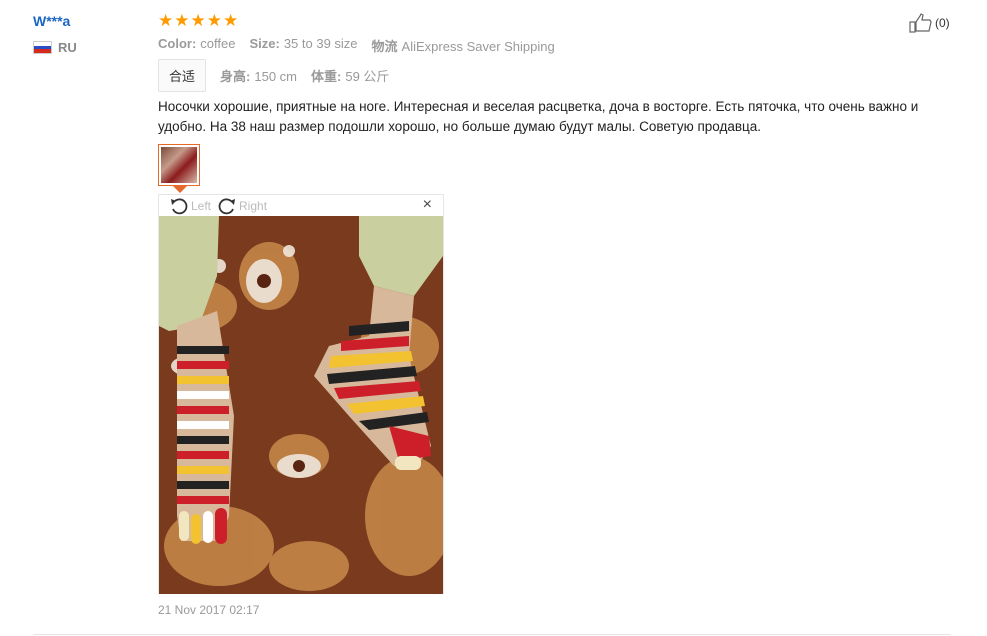 The width and height of the screenshot is (987, 636). Describe the element at coordinates (478, 46) in the screenshot. I see `attr-value: AliExpress Saver Shipping` at that location.